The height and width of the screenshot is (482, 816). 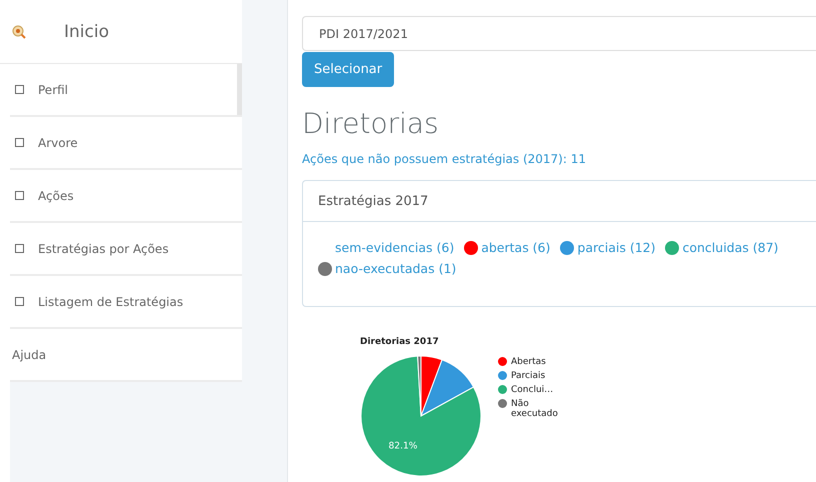 What do you see at coordinates (19, 31) in the screenshot?
I see `magnifier-icon` at bounding box center [19, 31].